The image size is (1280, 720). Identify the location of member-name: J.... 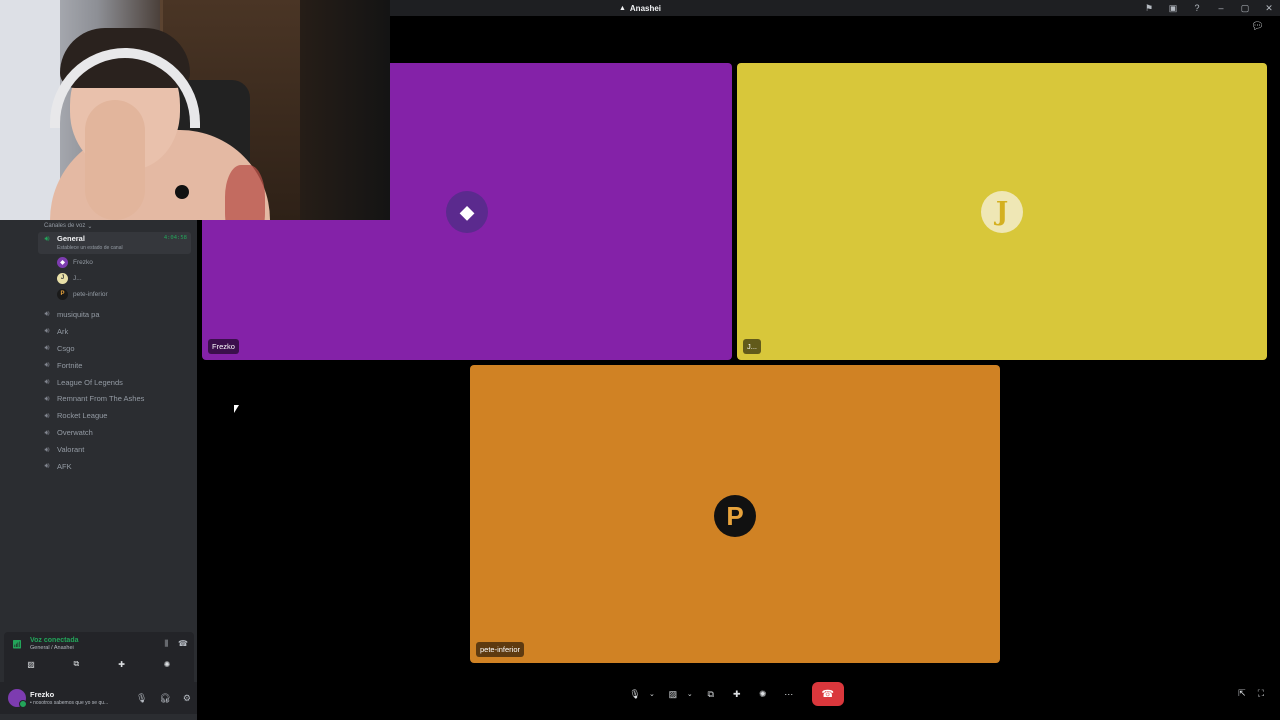
(77, 278).